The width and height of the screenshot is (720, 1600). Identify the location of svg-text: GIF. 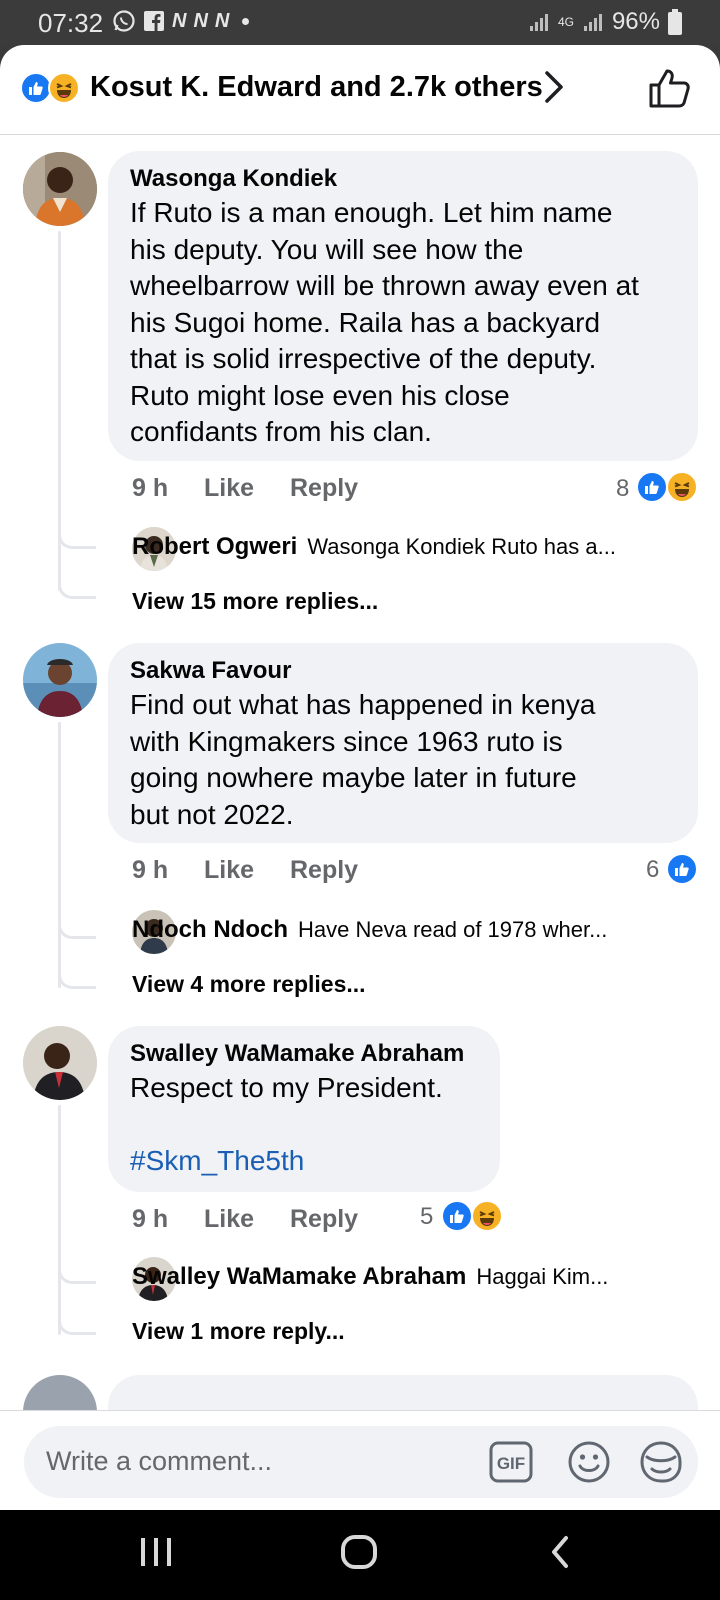
(511, 1463).